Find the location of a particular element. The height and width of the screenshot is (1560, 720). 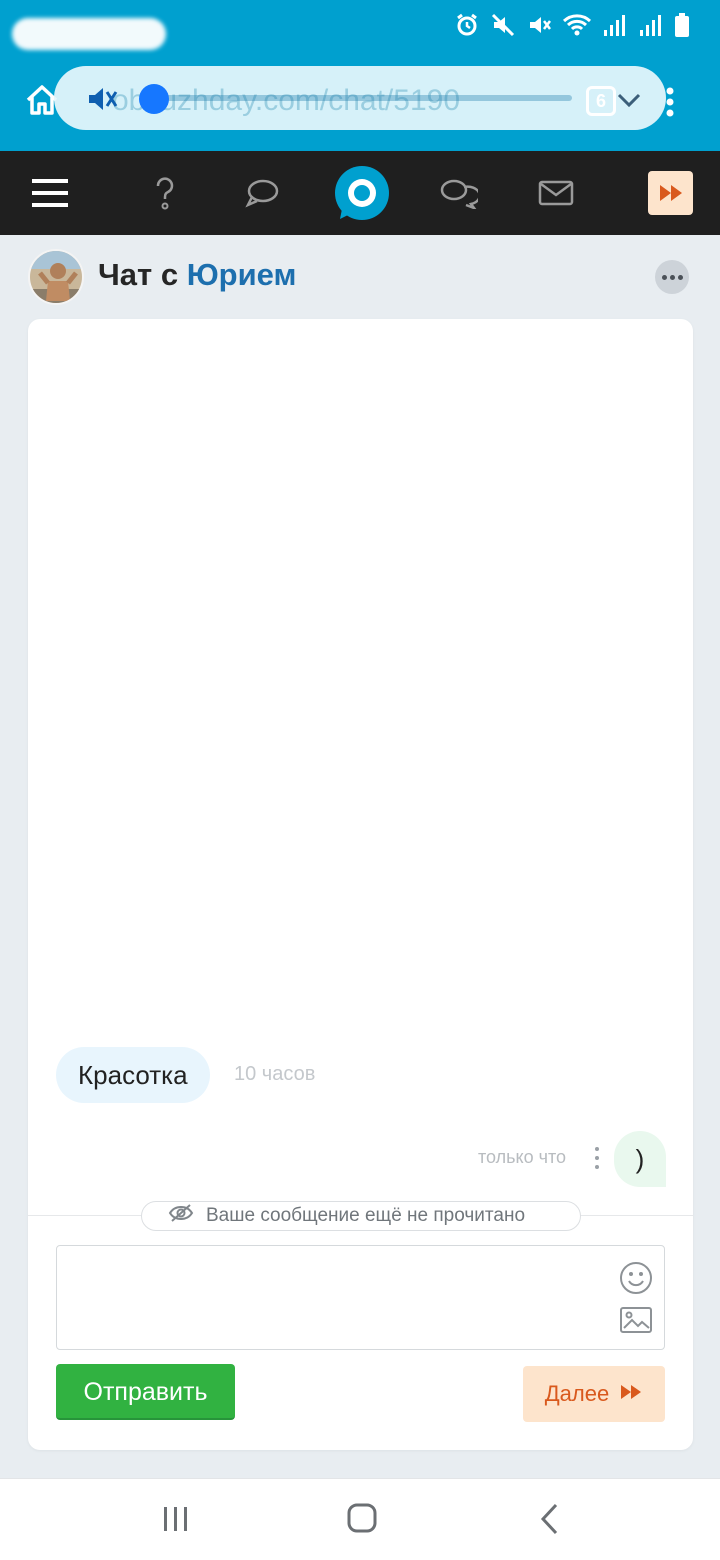

more-options-button is located at coordinates (672, 277).